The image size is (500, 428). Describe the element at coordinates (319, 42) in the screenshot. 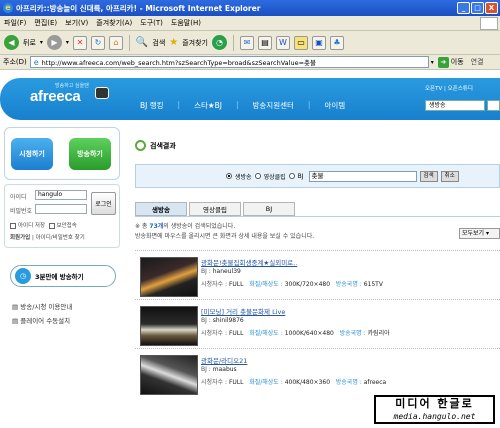

I see `research-icon: ▣` at that location.